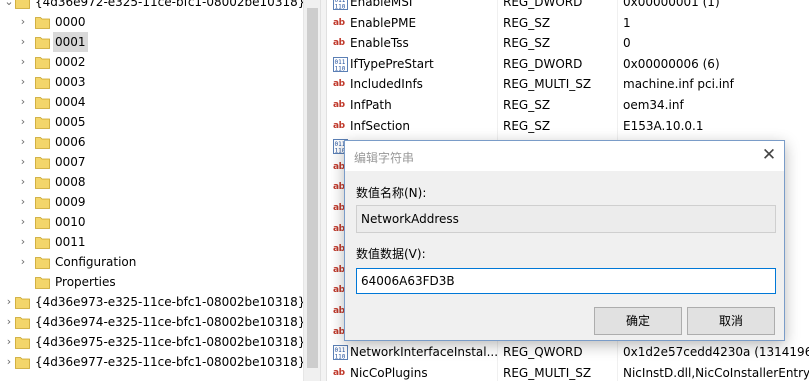  I want to click on value-name: EnableTss, so click(379, 43).